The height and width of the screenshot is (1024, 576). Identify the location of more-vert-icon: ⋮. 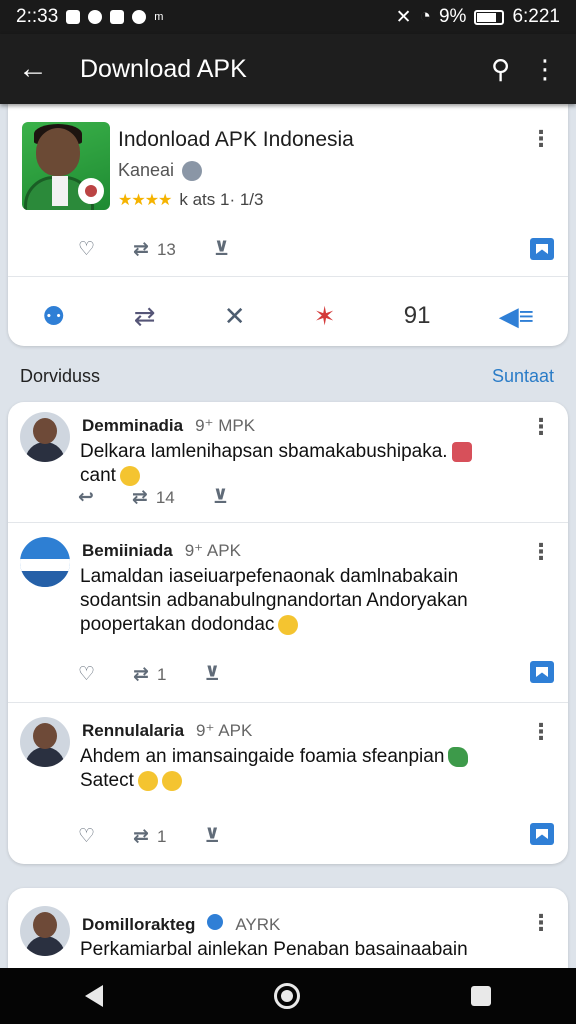
(545, 69).